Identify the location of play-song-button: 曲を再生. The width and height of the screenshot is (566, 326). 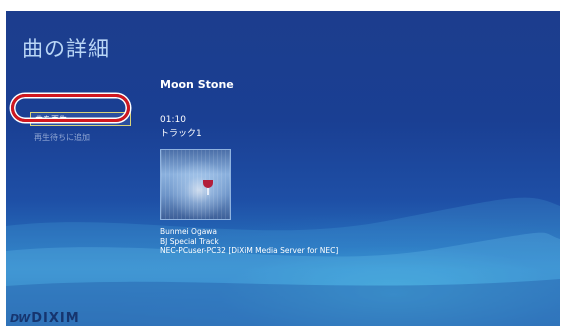
(80, 119).